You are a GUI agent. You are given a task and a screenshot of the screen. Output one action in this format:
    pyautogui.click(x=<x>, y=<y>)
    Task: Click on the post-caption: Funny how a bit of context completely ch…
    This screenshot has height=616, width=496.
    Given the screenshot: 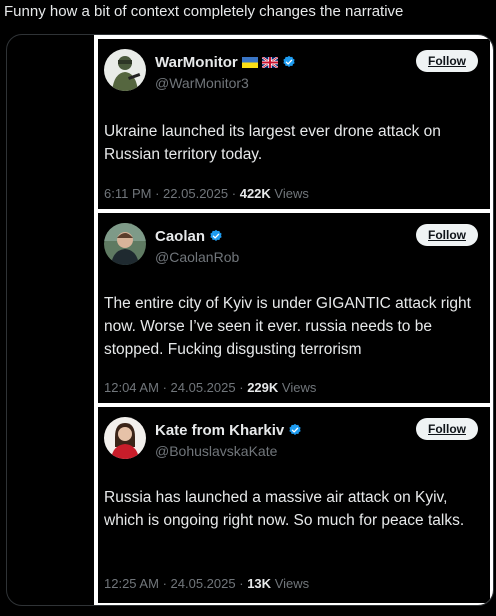 What is the action you would take?
    pyautogui.click(x=204, y=11)
    